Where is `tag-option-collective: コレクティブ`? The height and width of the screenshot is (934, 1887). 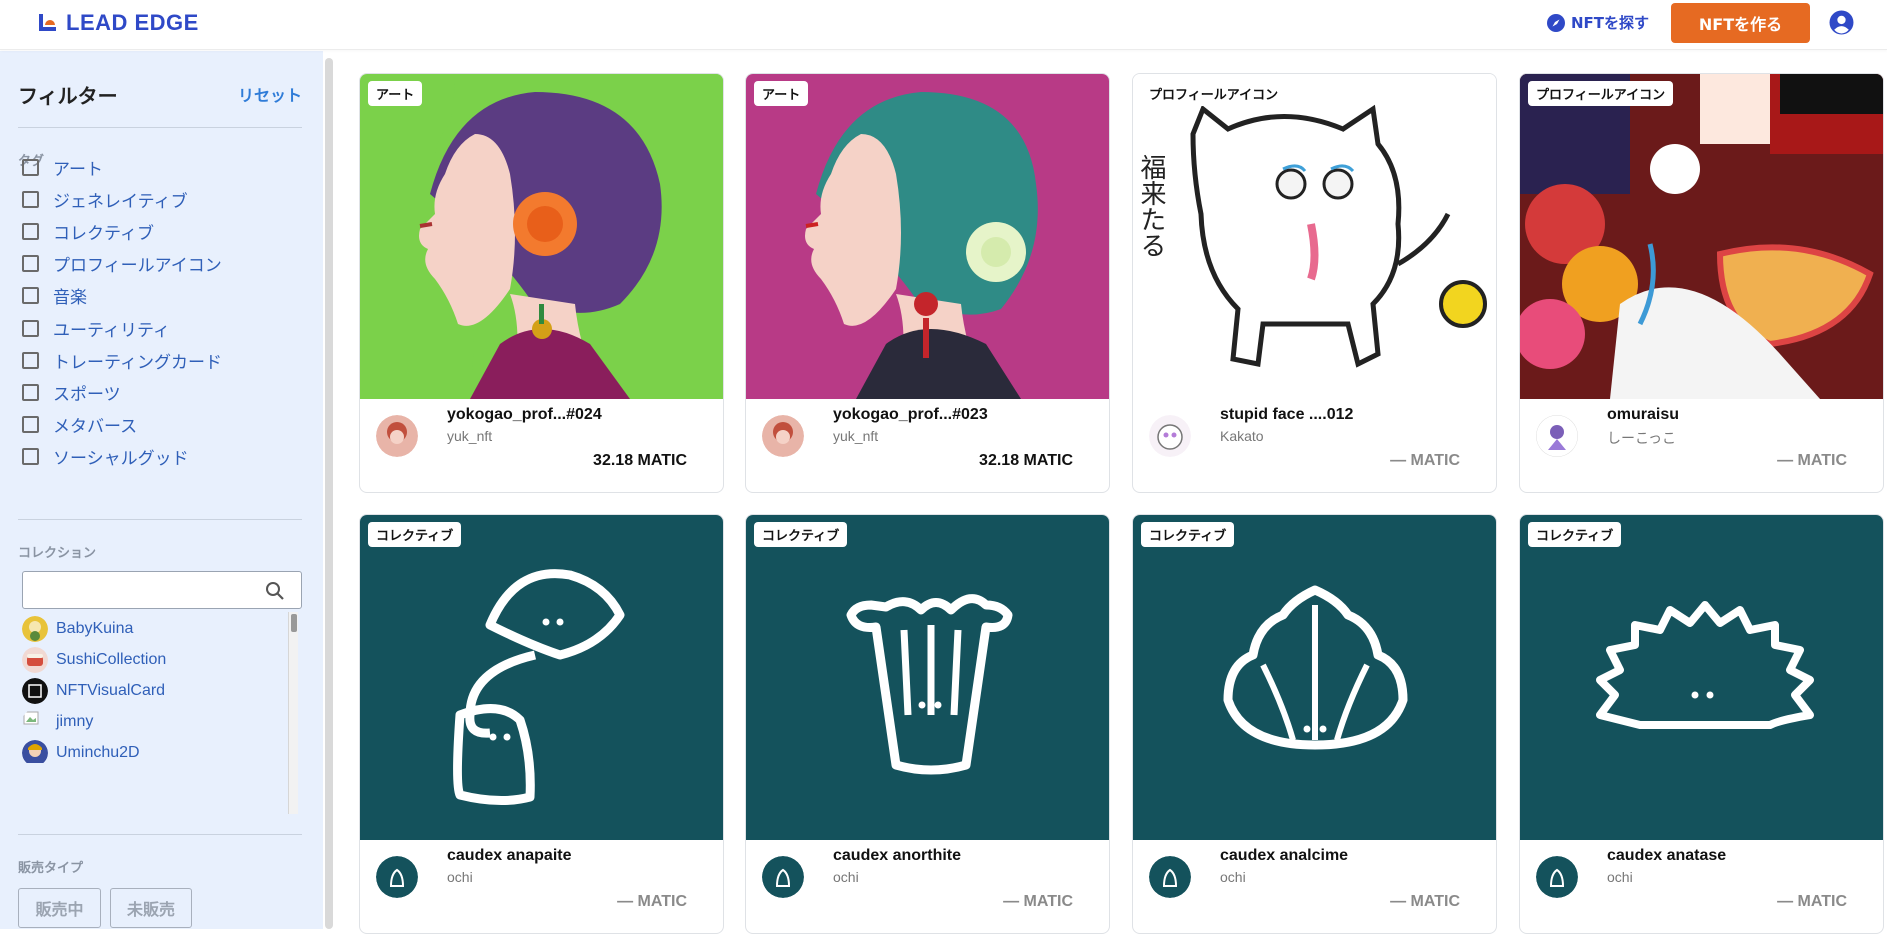
tag-option-collective: コレクティブ is located at coordinates (122, 231).